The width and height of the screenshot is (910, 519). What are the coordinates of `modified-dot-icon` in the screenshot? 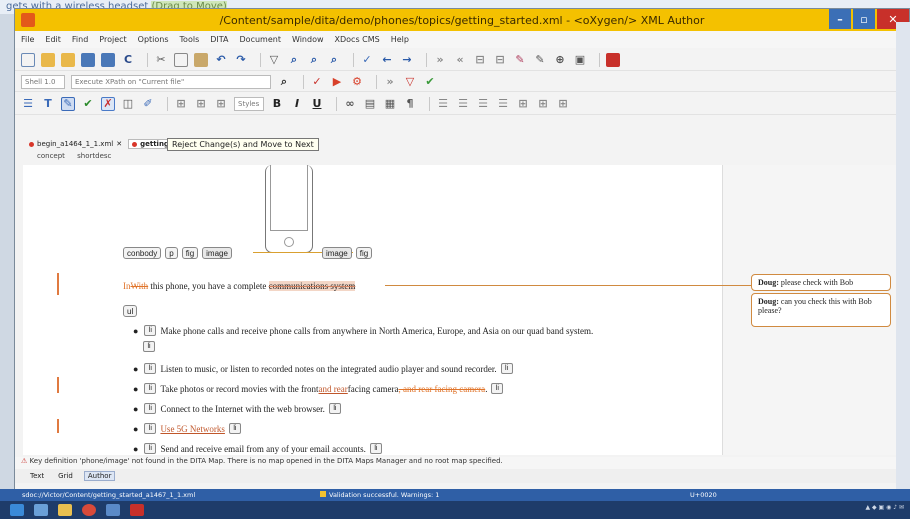 It's located at (135, 144).